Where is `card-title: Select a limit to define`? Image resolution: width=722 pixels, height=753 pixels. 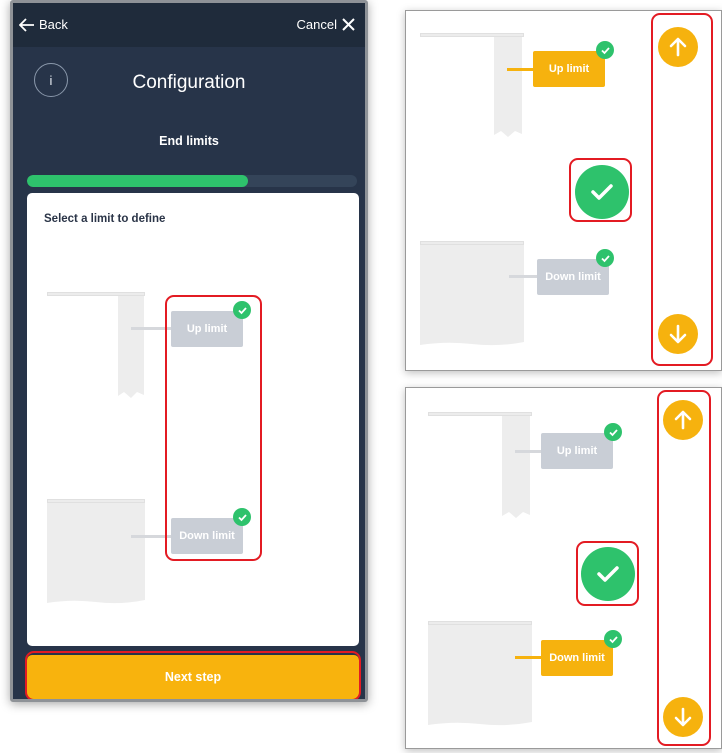 card-title: Select a limit to define is located at coordinates (105, 219).